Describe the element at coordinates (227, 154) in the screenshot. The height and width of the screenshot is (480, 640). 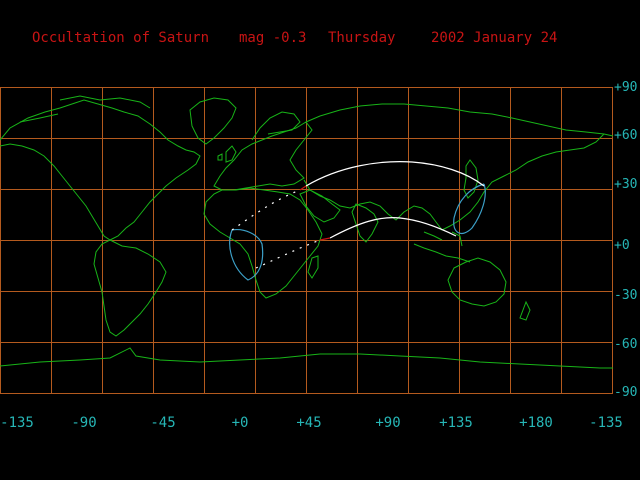
I see `british-isles` at that location.